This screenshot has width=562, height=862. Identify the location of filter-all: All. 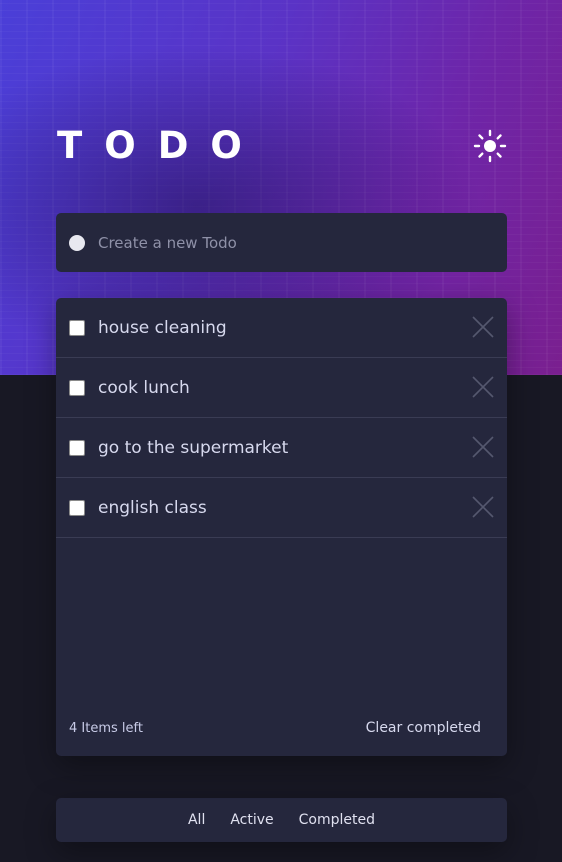
(196, 820).